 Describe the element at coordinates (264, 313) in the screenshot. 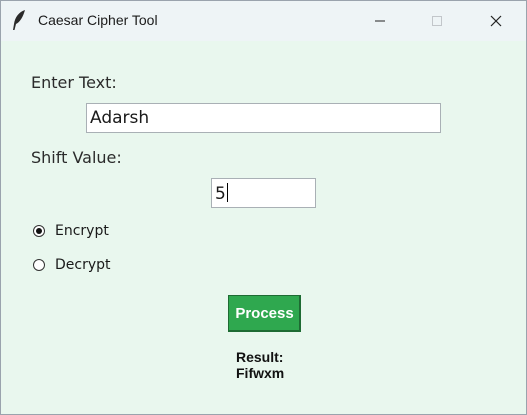

I see `process-button: Process` at that location.